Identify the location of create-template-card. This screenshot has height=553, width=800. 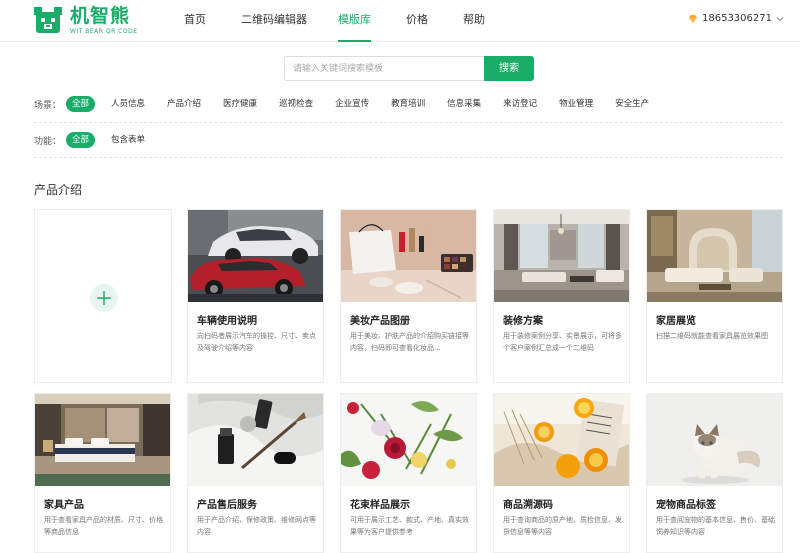
(103, 296).